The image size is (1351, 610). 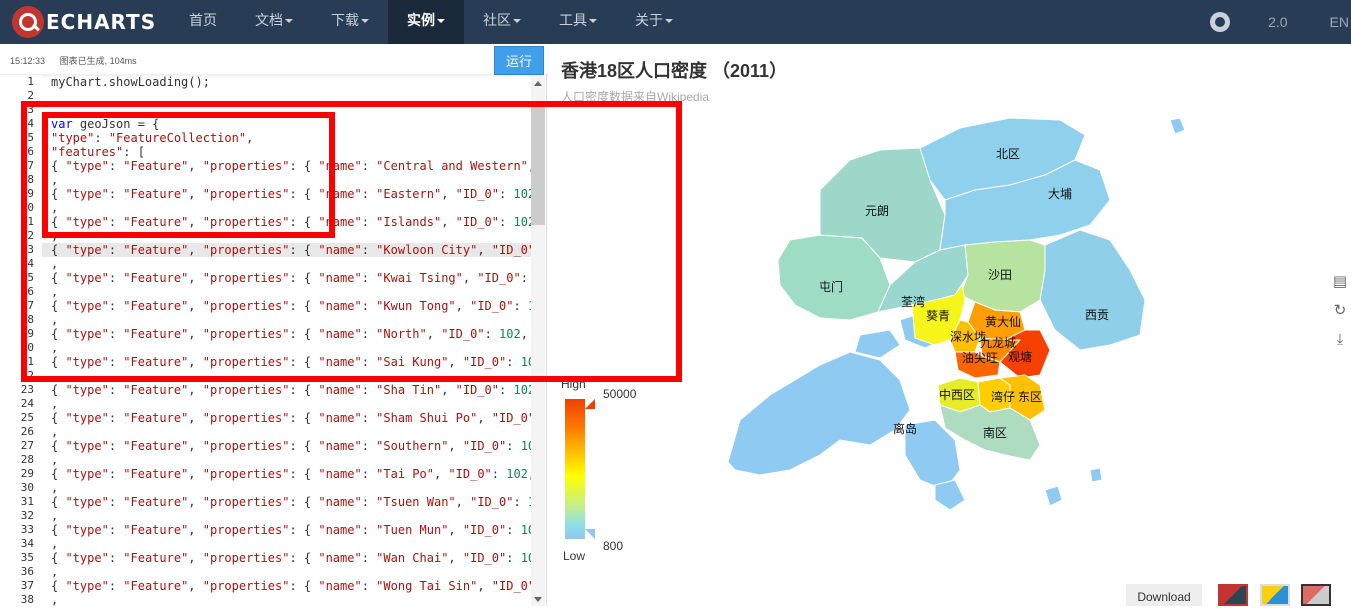 What do you see at coordinates (538, 83) in the screenshot?
I see `scroll-up-icon` at bounding box center [538, 83].